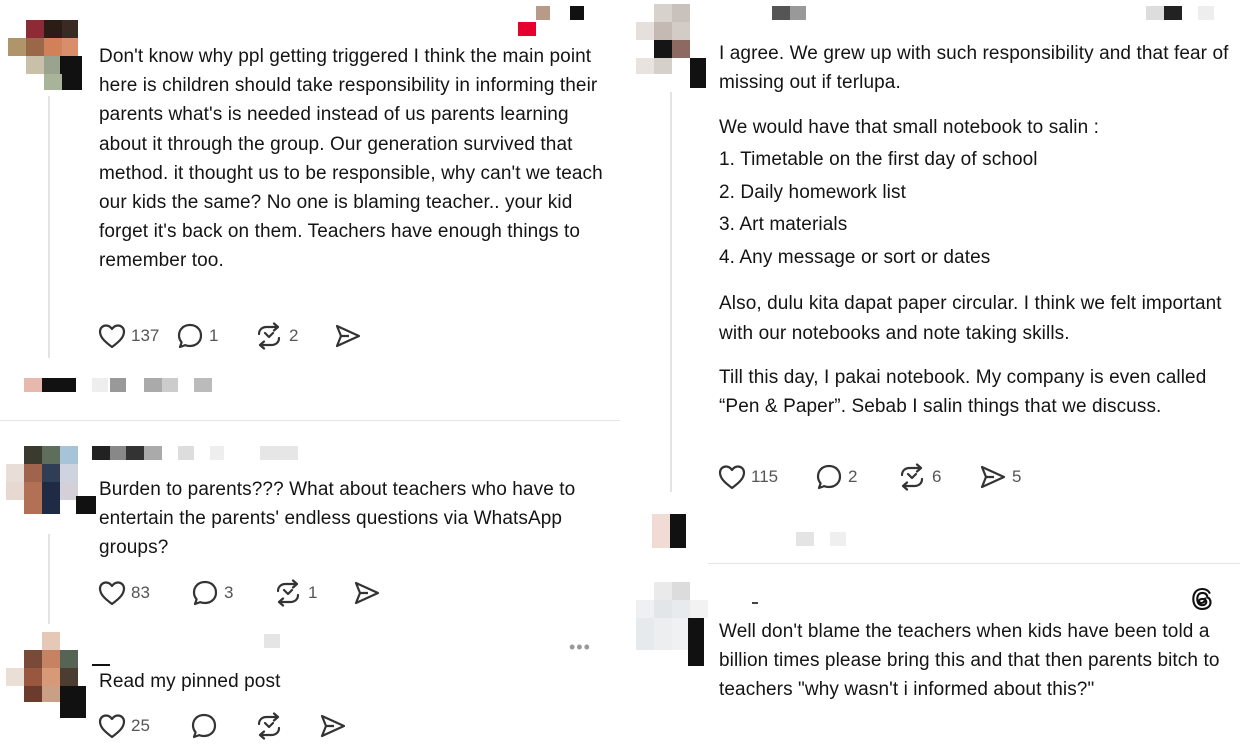 This screenshot has width=1240, height=744. I want to click on more-options-button: •••, so click(580, 647).